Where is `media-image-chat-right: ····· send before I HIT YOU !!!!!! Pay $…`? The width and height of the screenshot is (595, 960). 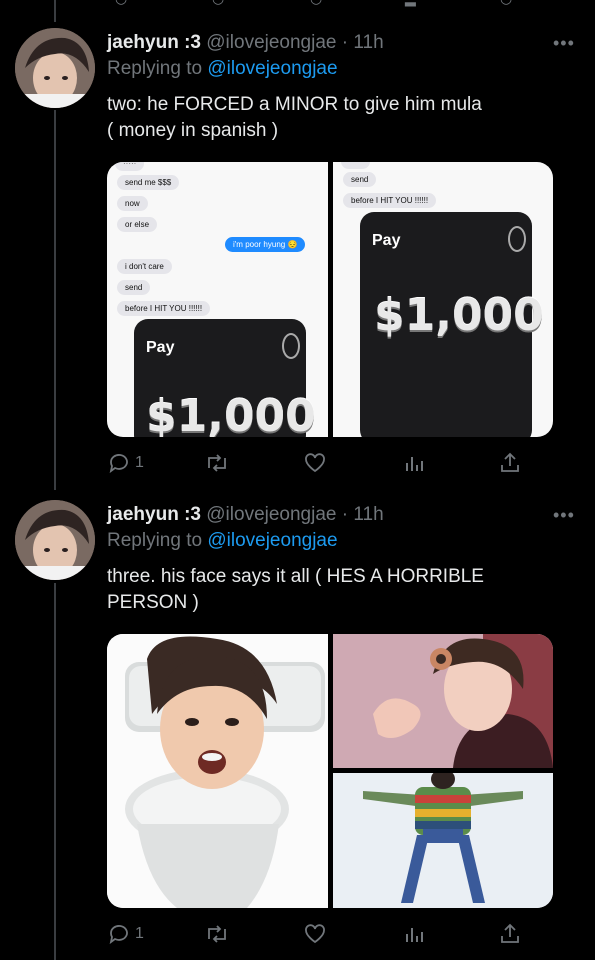 media-image-chat-right: ····· send before I HIT YOU !!!!!! Pay $… is located at coordinates (443, 299).